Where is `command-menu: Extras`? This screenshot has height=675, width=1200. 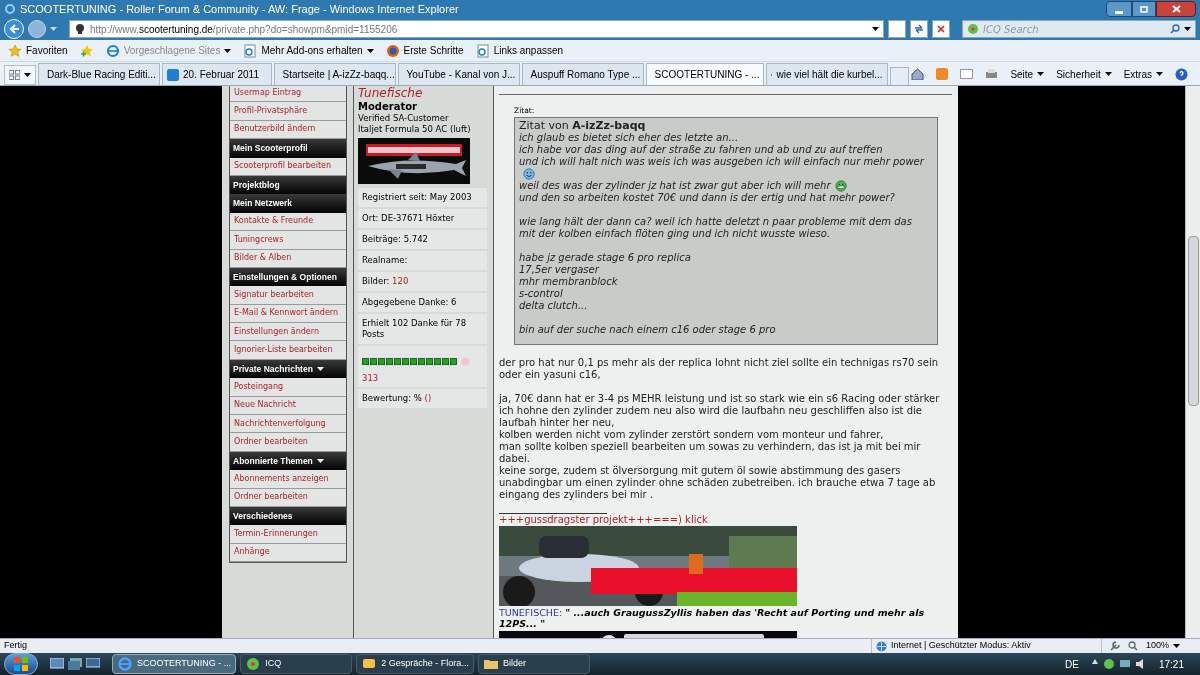
command-menu: Extras is located at coordinates (1143, 74).